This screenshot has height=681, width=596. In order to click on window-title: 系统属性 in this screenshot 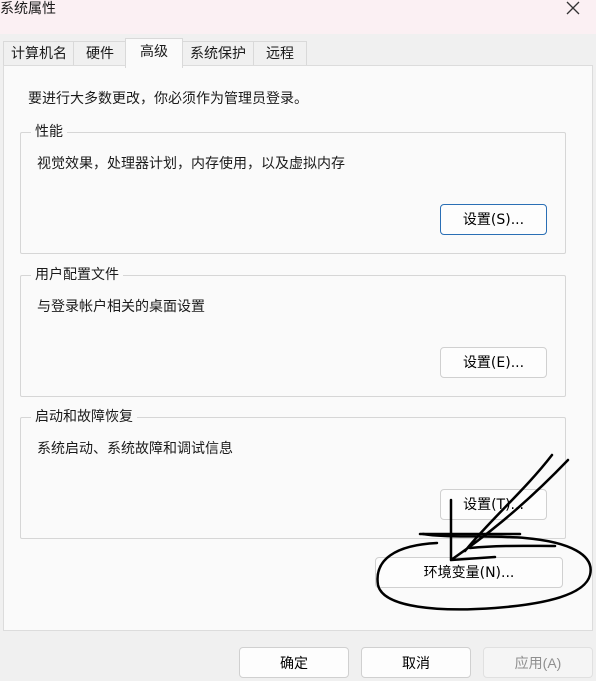, I will do `click(28, 9)`.